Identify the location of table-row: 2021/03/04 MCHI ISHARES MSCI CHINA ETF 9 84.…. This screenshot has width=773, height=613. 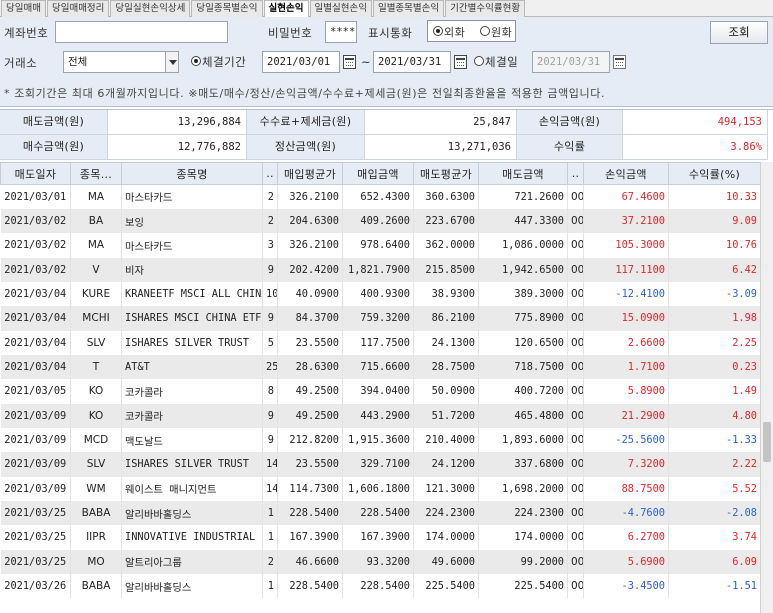
(380, 318).